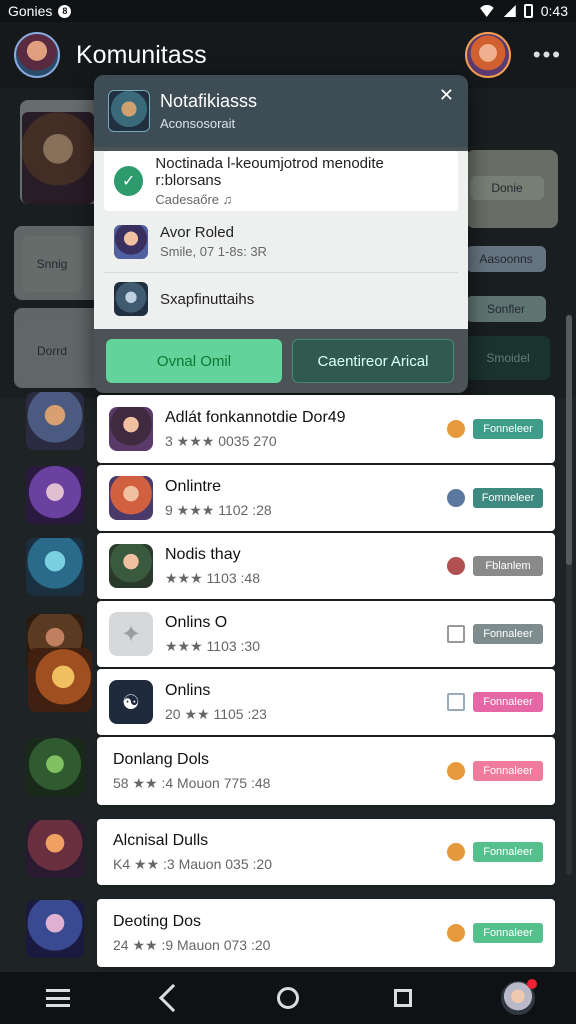 Image resolution: width=576 pixels, height=1024 pixels. I want to click on notification-actions: Ovnal Omil Caentireor Arical, so click(281, 361).